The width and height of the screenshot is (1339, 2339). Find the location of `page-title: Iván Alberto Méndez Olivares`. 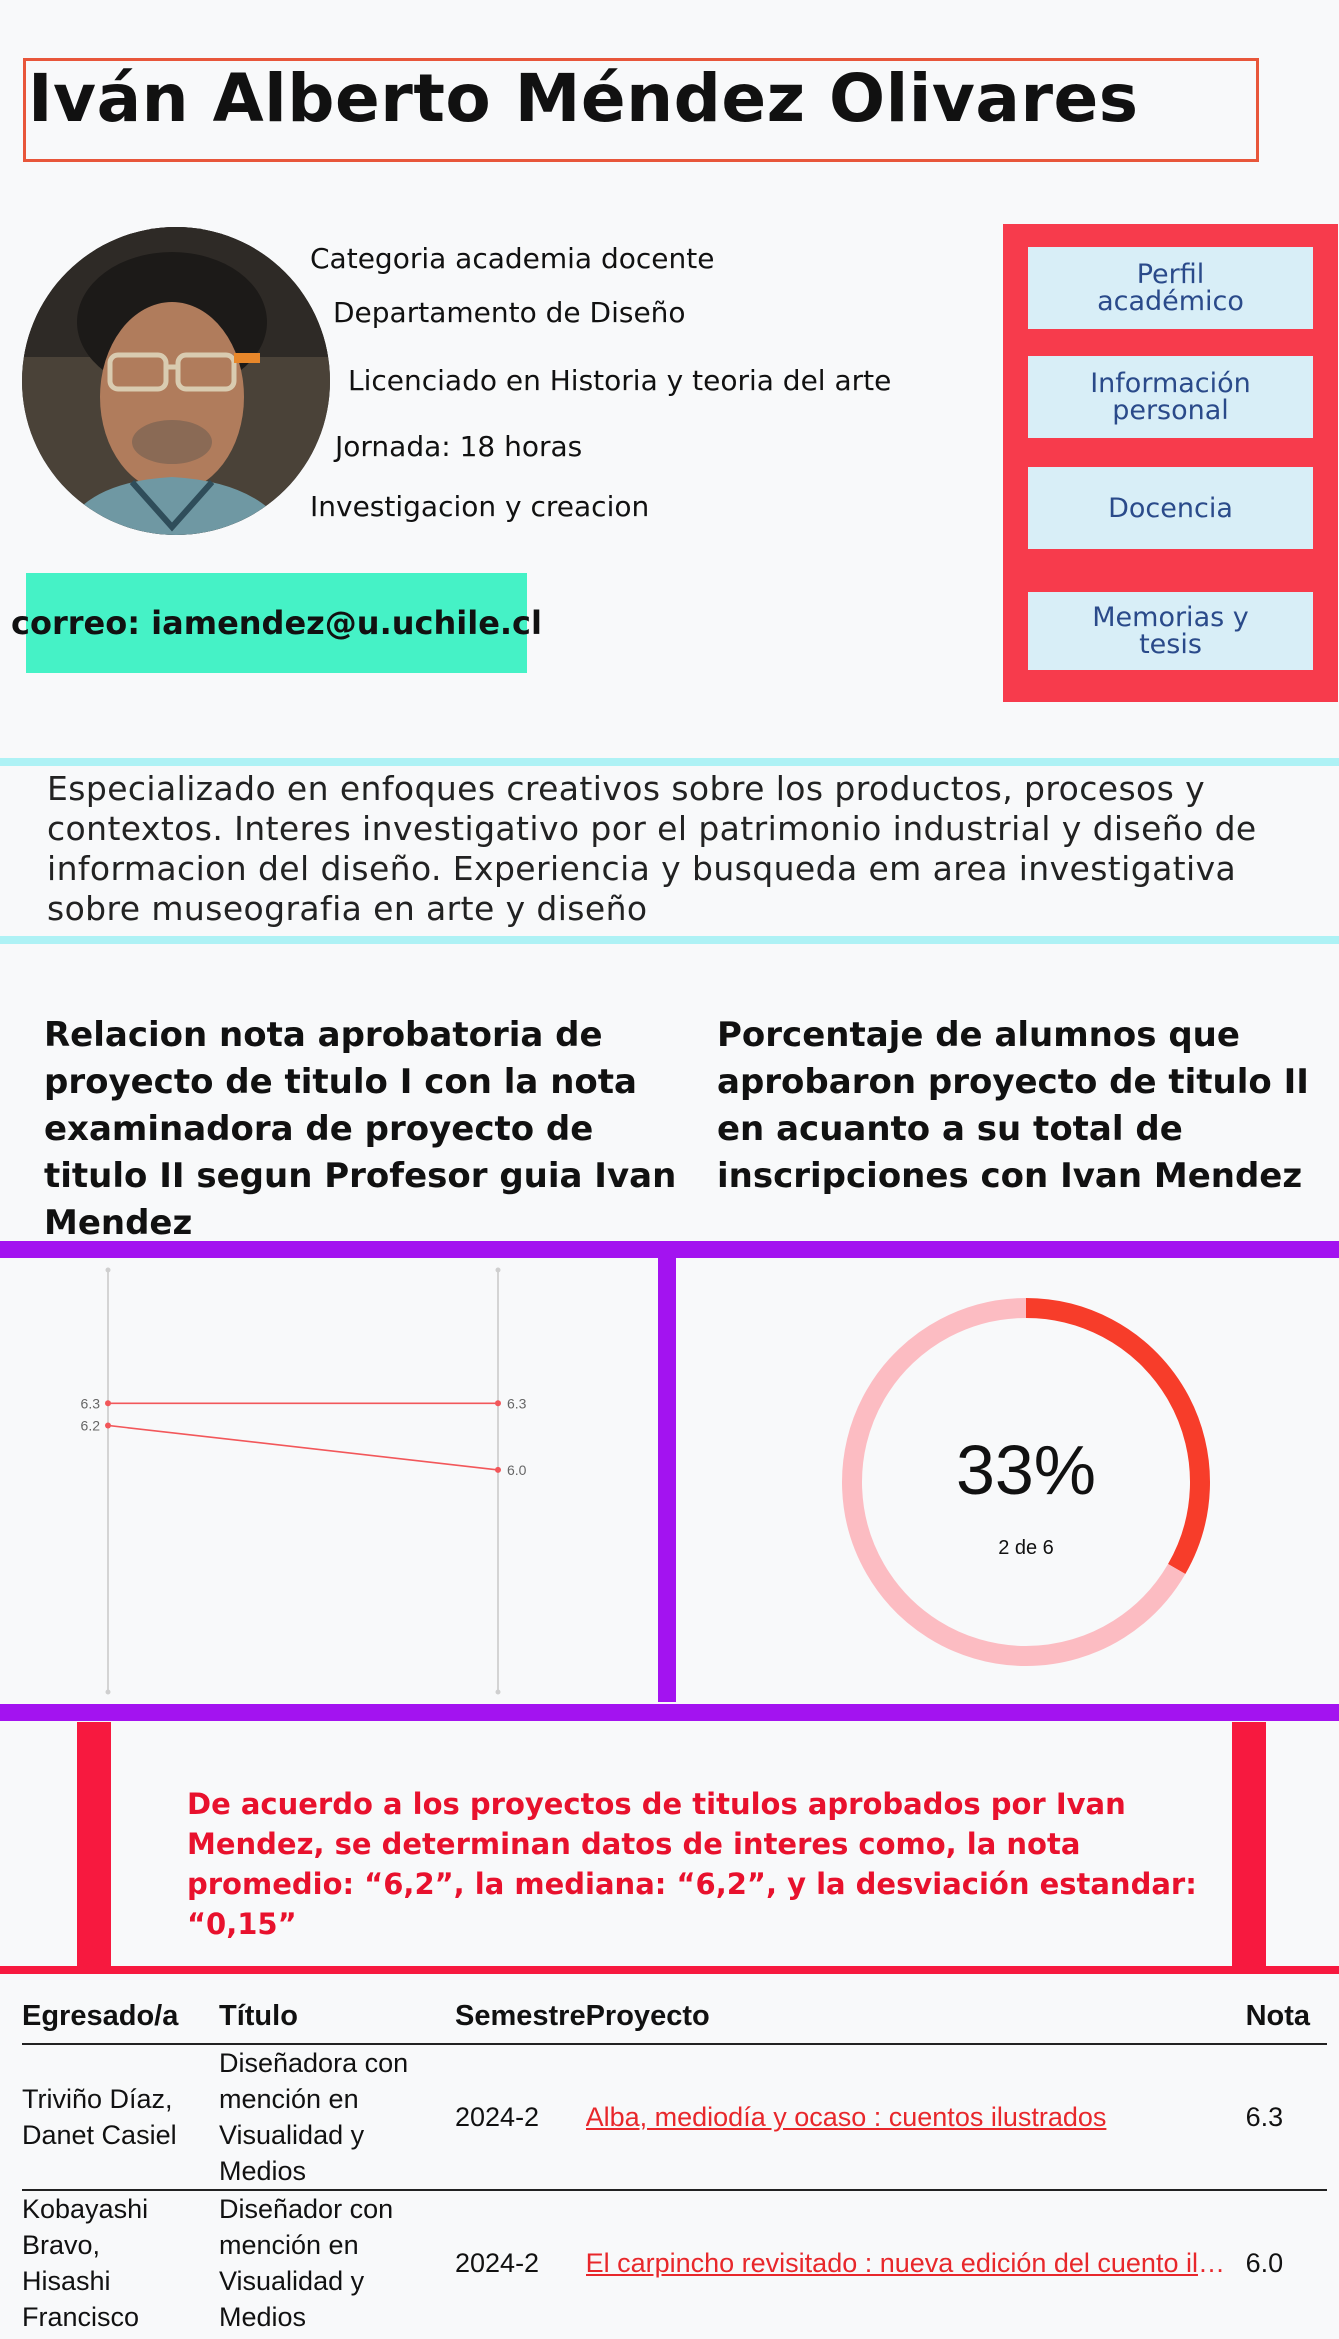

page-title: Iván Alberto Méndez Olivares is located at coordinates (583, 98).